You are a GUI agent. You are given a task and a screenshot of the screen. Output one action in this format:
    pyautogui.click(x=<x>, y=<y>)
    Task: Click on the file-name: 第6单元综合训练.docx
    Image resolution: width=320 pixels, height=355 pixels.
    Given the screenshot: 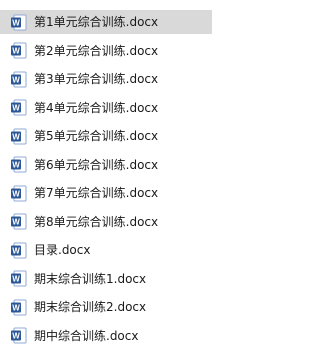 What is the action you would take?
    pyautogui.click(x=96, y=164)
    